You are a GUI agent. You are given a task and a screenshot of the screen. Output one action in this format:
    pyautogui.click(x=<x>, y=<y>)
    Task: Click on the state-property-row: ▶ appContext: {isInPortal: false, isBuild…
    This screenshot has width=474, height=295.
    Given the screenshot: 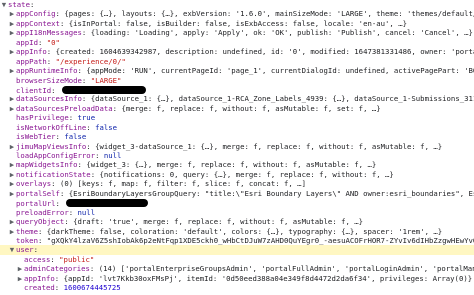 What is the action you would take?
    pyautogui.click(x=237, y=23)
    